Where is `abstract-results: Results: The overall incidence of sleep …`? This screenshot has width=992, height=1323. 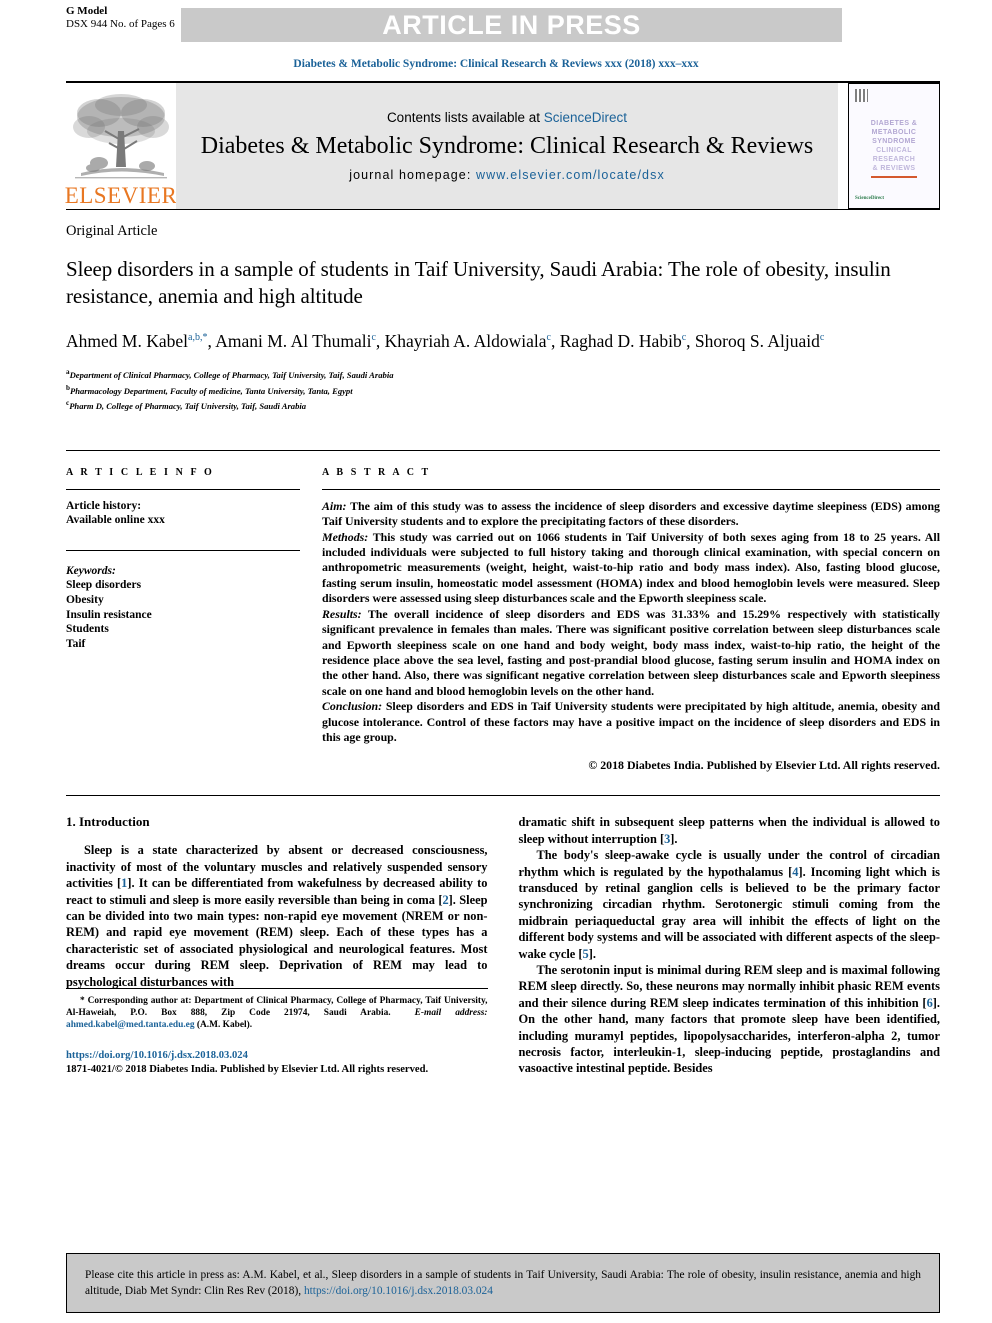 abstract-results: Results: The overall incidence of sleep … is located at coordinates (631, 653).